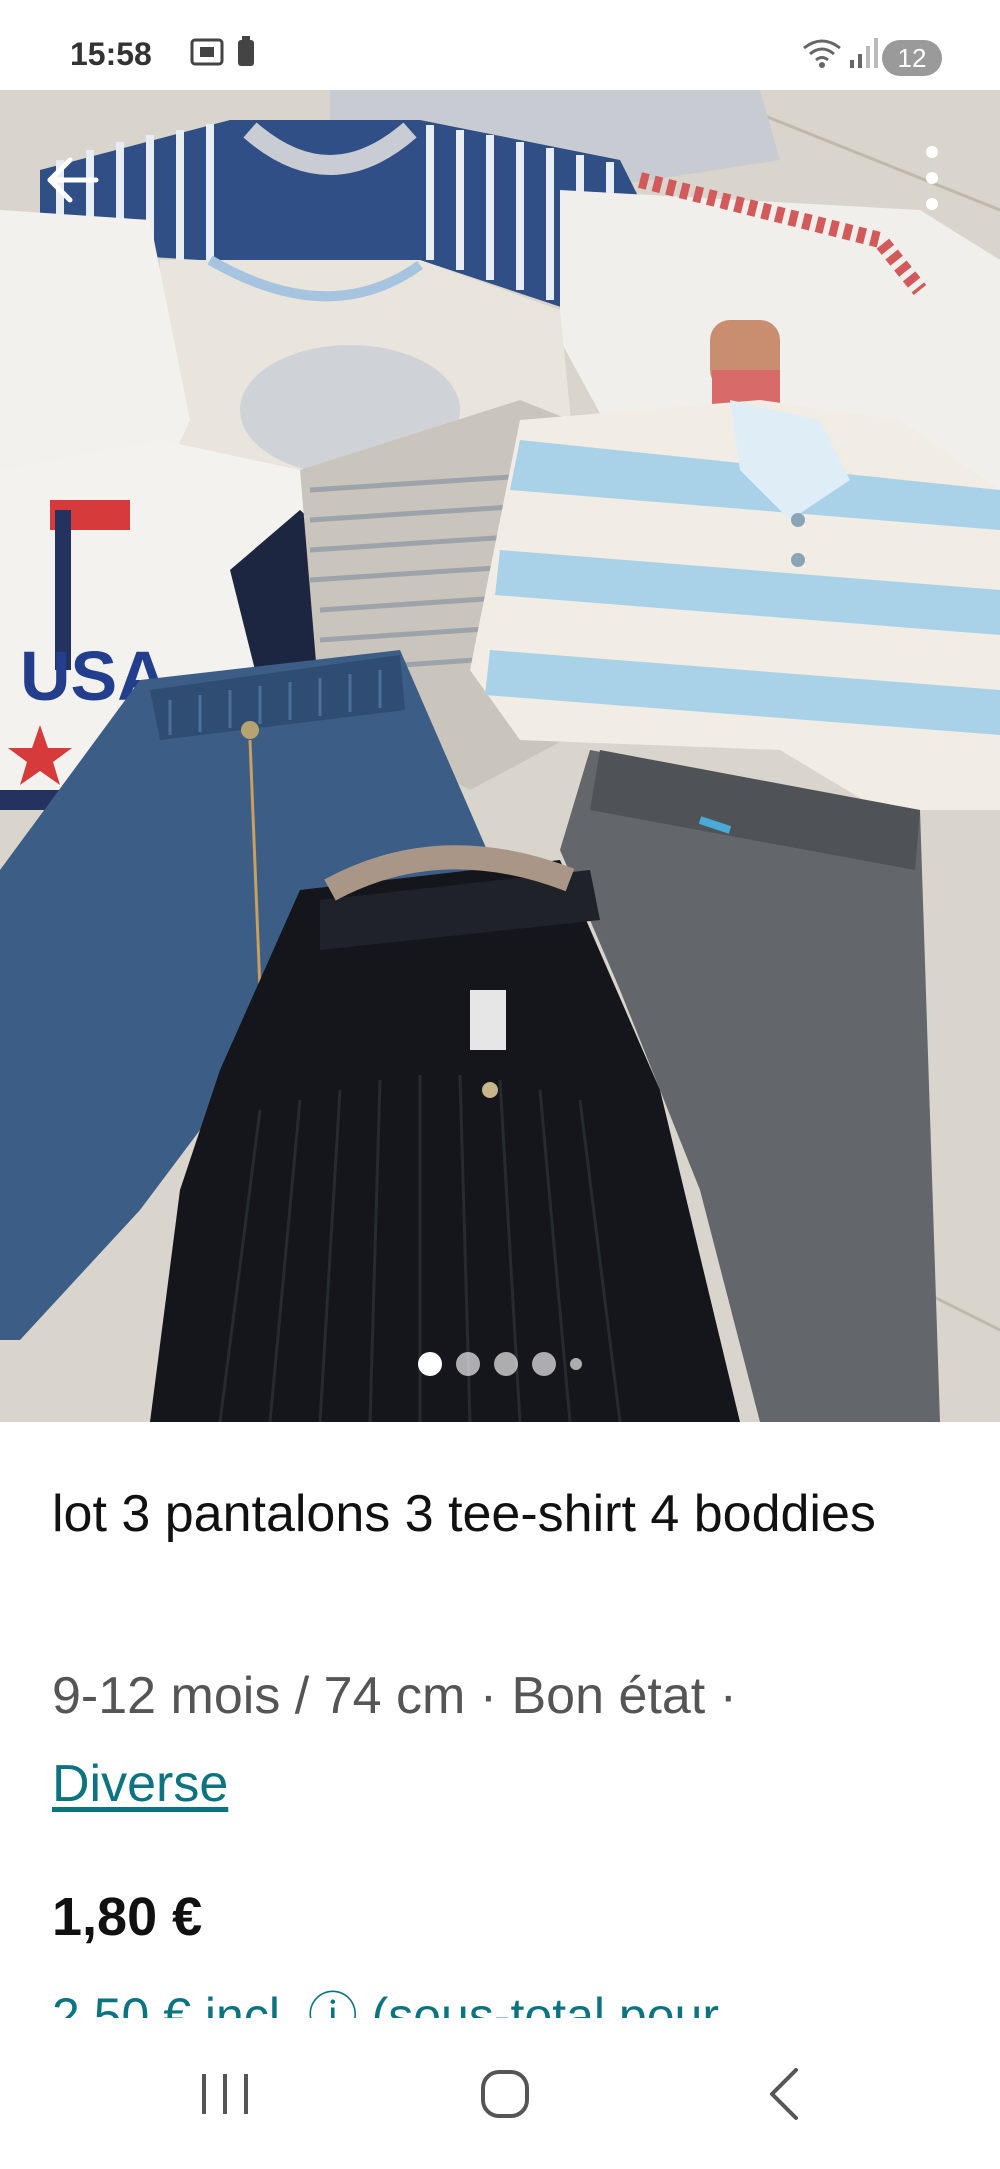  Describe the element at coordinates (127, 1917) in the screenshot. I see `listing-price: 1,80 €` at that location.